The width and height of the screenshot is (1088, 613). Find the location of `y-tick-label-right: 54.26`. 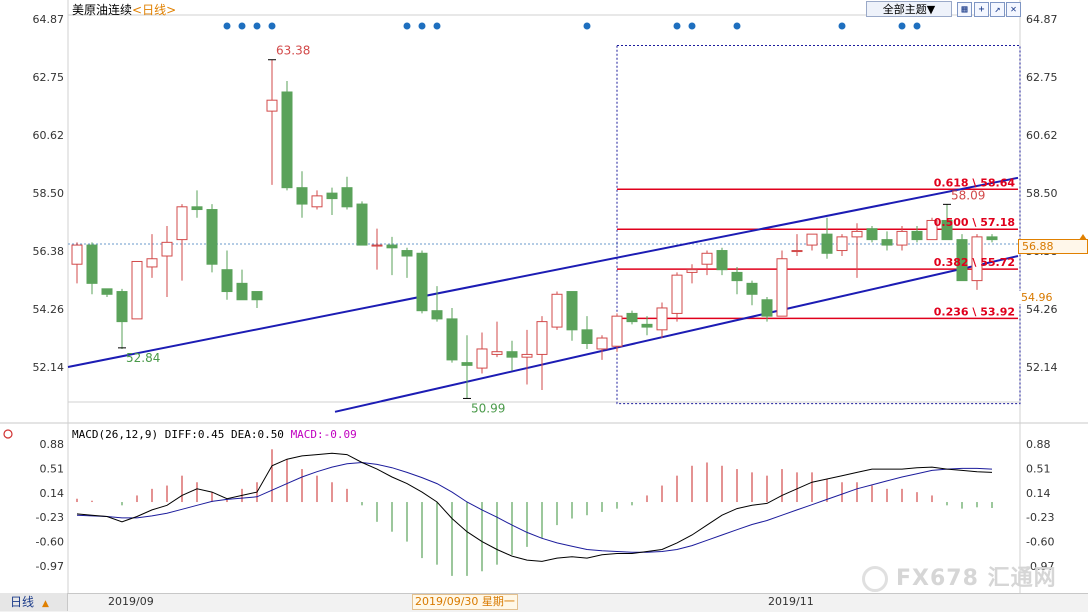

y-tick-label-right: 54.26 is located at coordinates (1042, 309).